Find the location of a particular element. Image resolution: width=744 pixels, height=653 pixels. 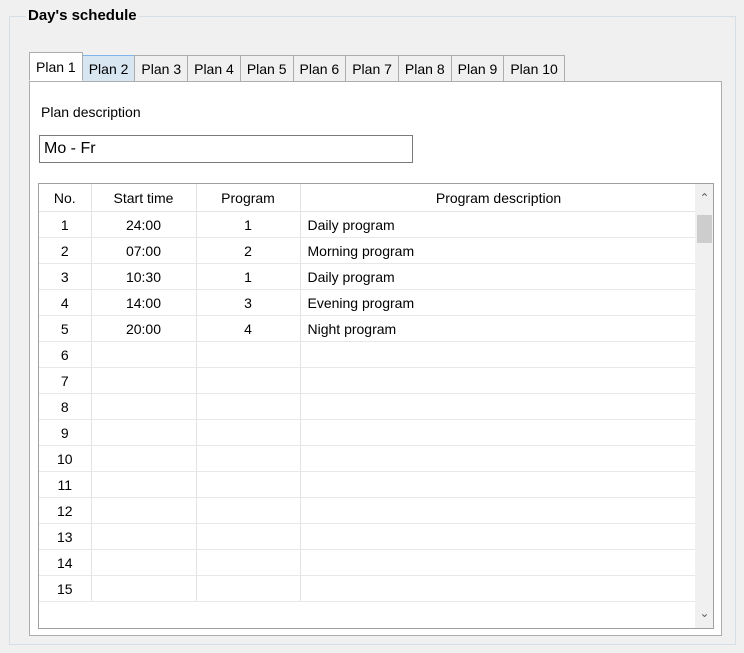

cell-no: 3 is located at coordinates (65, 276).